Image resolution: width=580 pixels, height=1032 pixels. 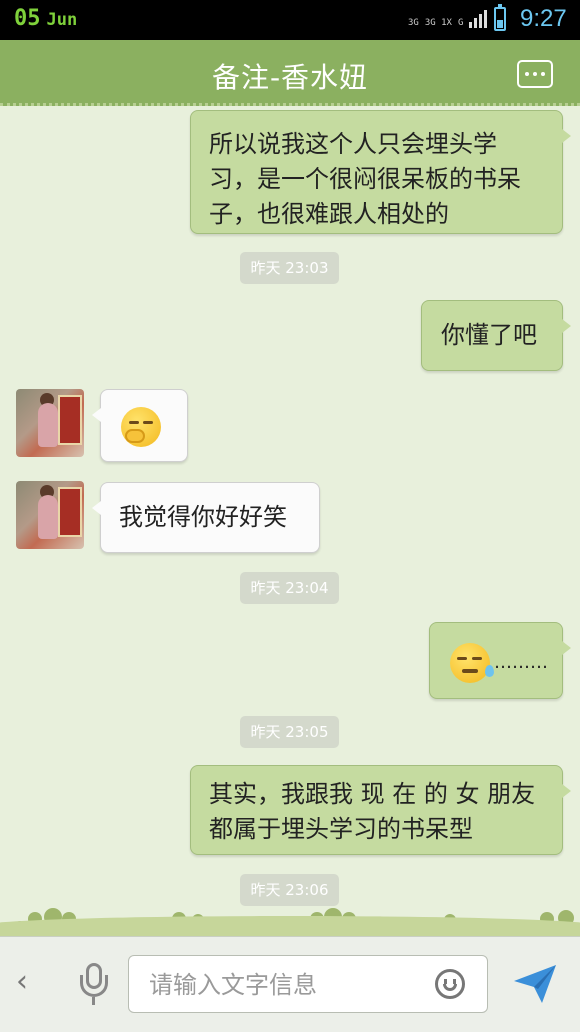 I want to click on message-input, so click(x=284, y=985).